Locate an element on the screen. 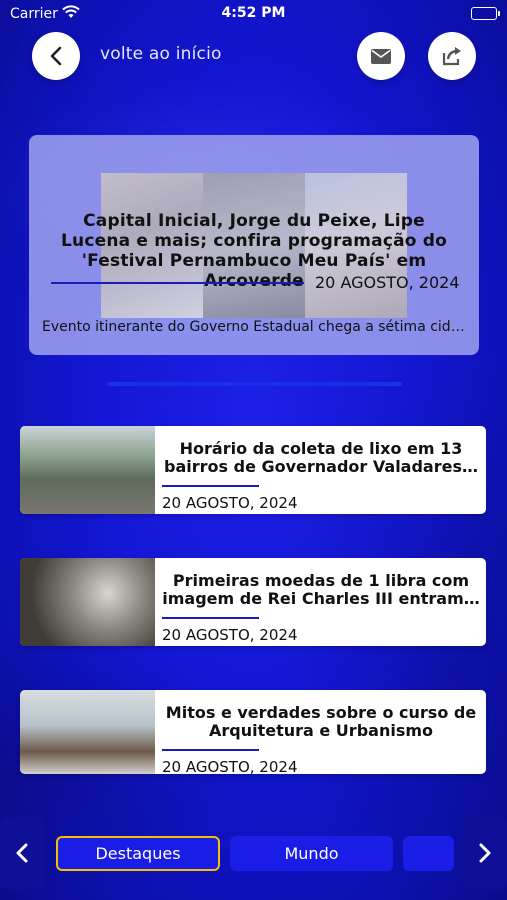  mail-button is located at coordinates (381, 56).